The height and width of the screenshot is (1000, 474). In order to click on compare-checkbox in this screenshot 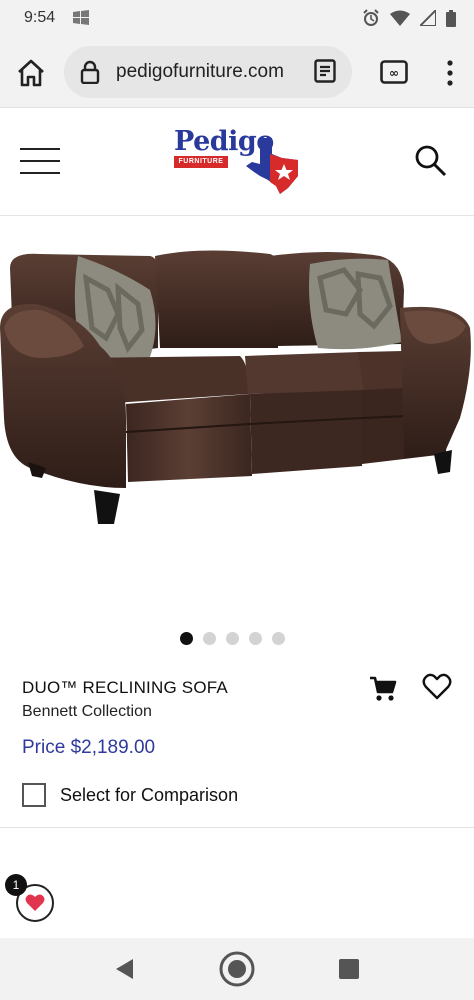, I will do `click(34, 795)`.